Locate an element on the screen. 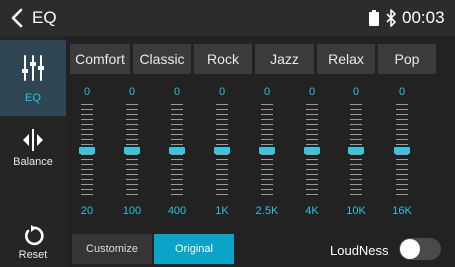 The height and width of the screenshot is (267, 455). chevron-left-icon is located at coordinates (18, 18).